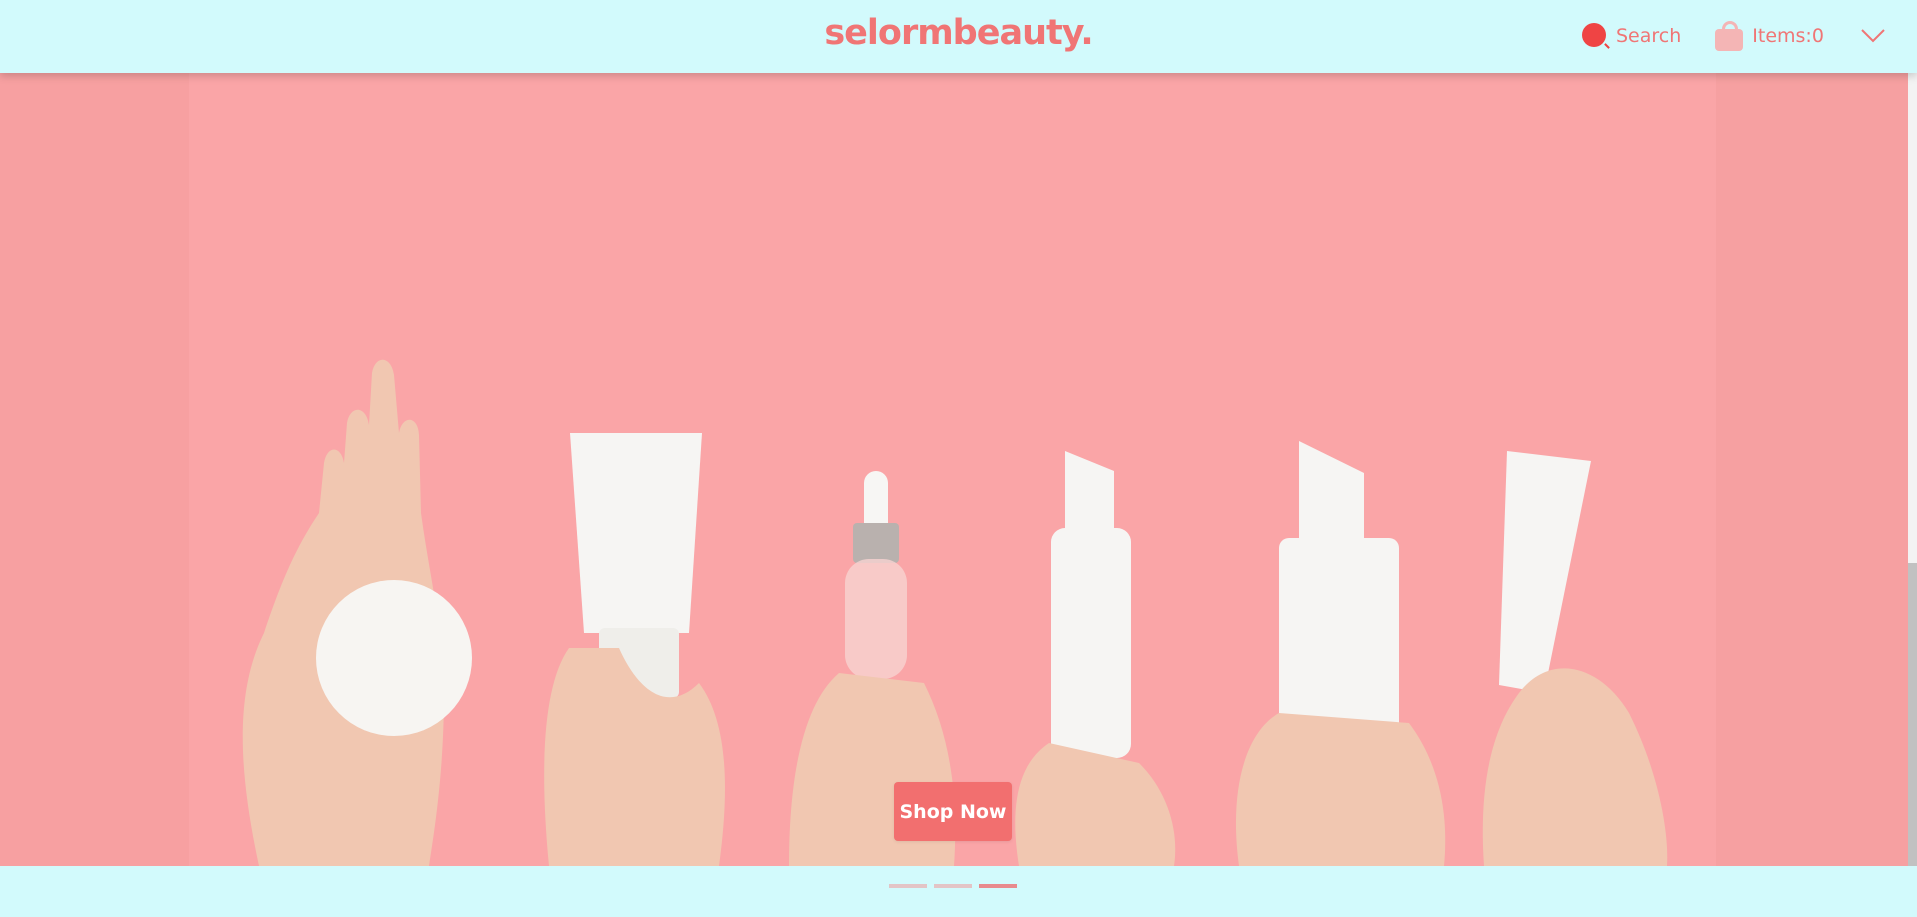 The image size is (1917, 917). I want to click on search-icon, so click(1595, 36).